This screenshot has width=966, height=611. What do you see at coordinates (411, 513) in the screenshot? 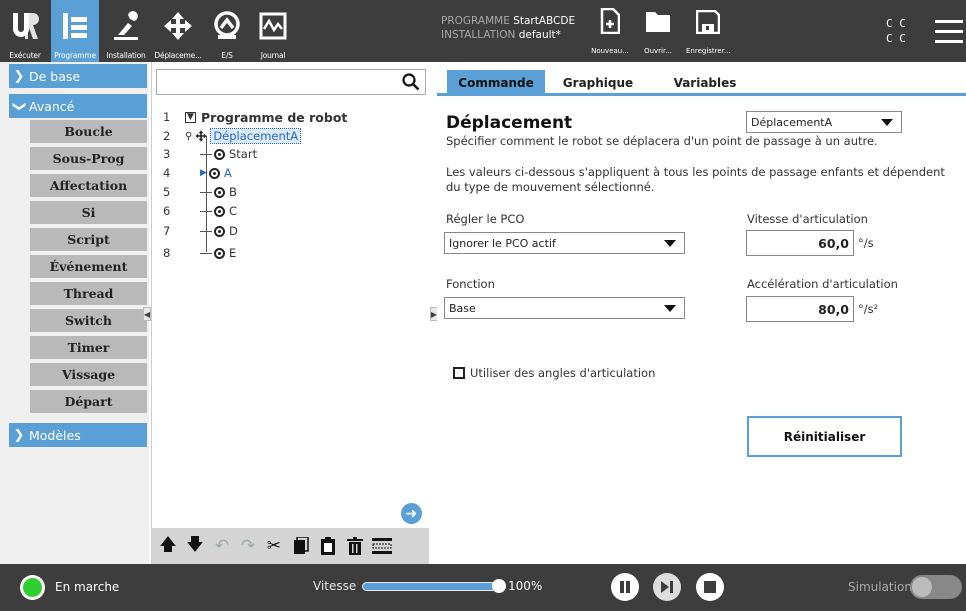
I see `arrow-right-circle-icon: ➜` at bounding box center [411, 513].